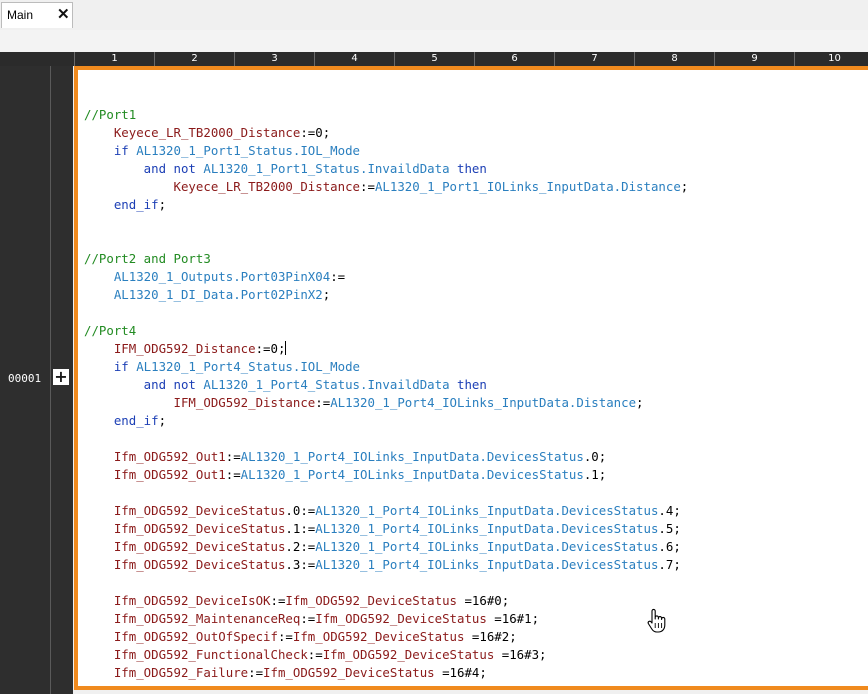  What do you see at coordinates (354, 59) in the screenshot?
I see `column-number: 4` at bounding box center [354, 59].